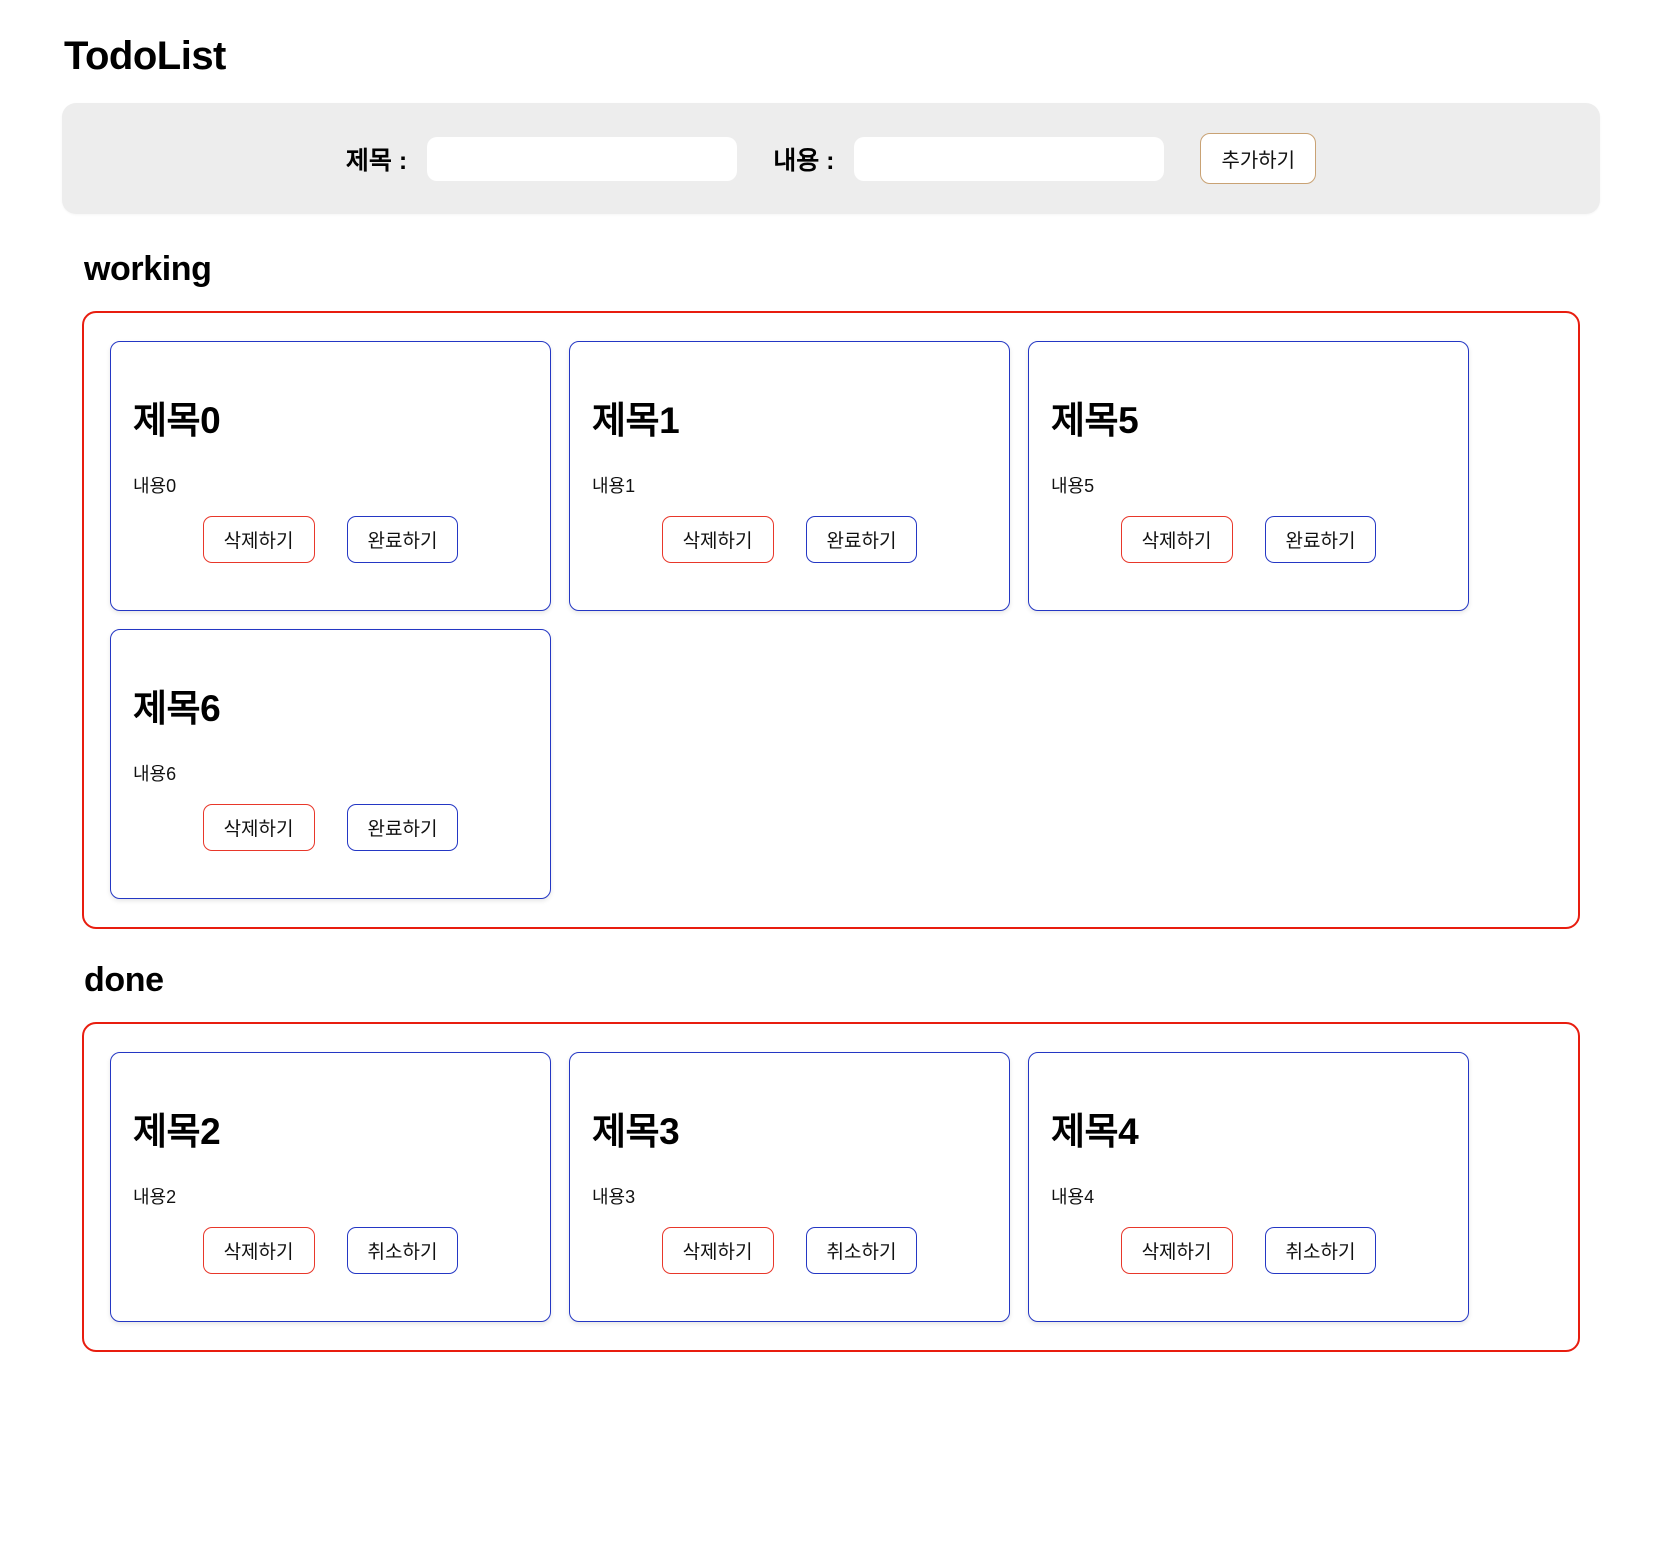 This screenshot has height=1542, width=1662. Describe the element at coordinates (614, 486) in the screenshot. I see `todo-body: 내용1` at that location.